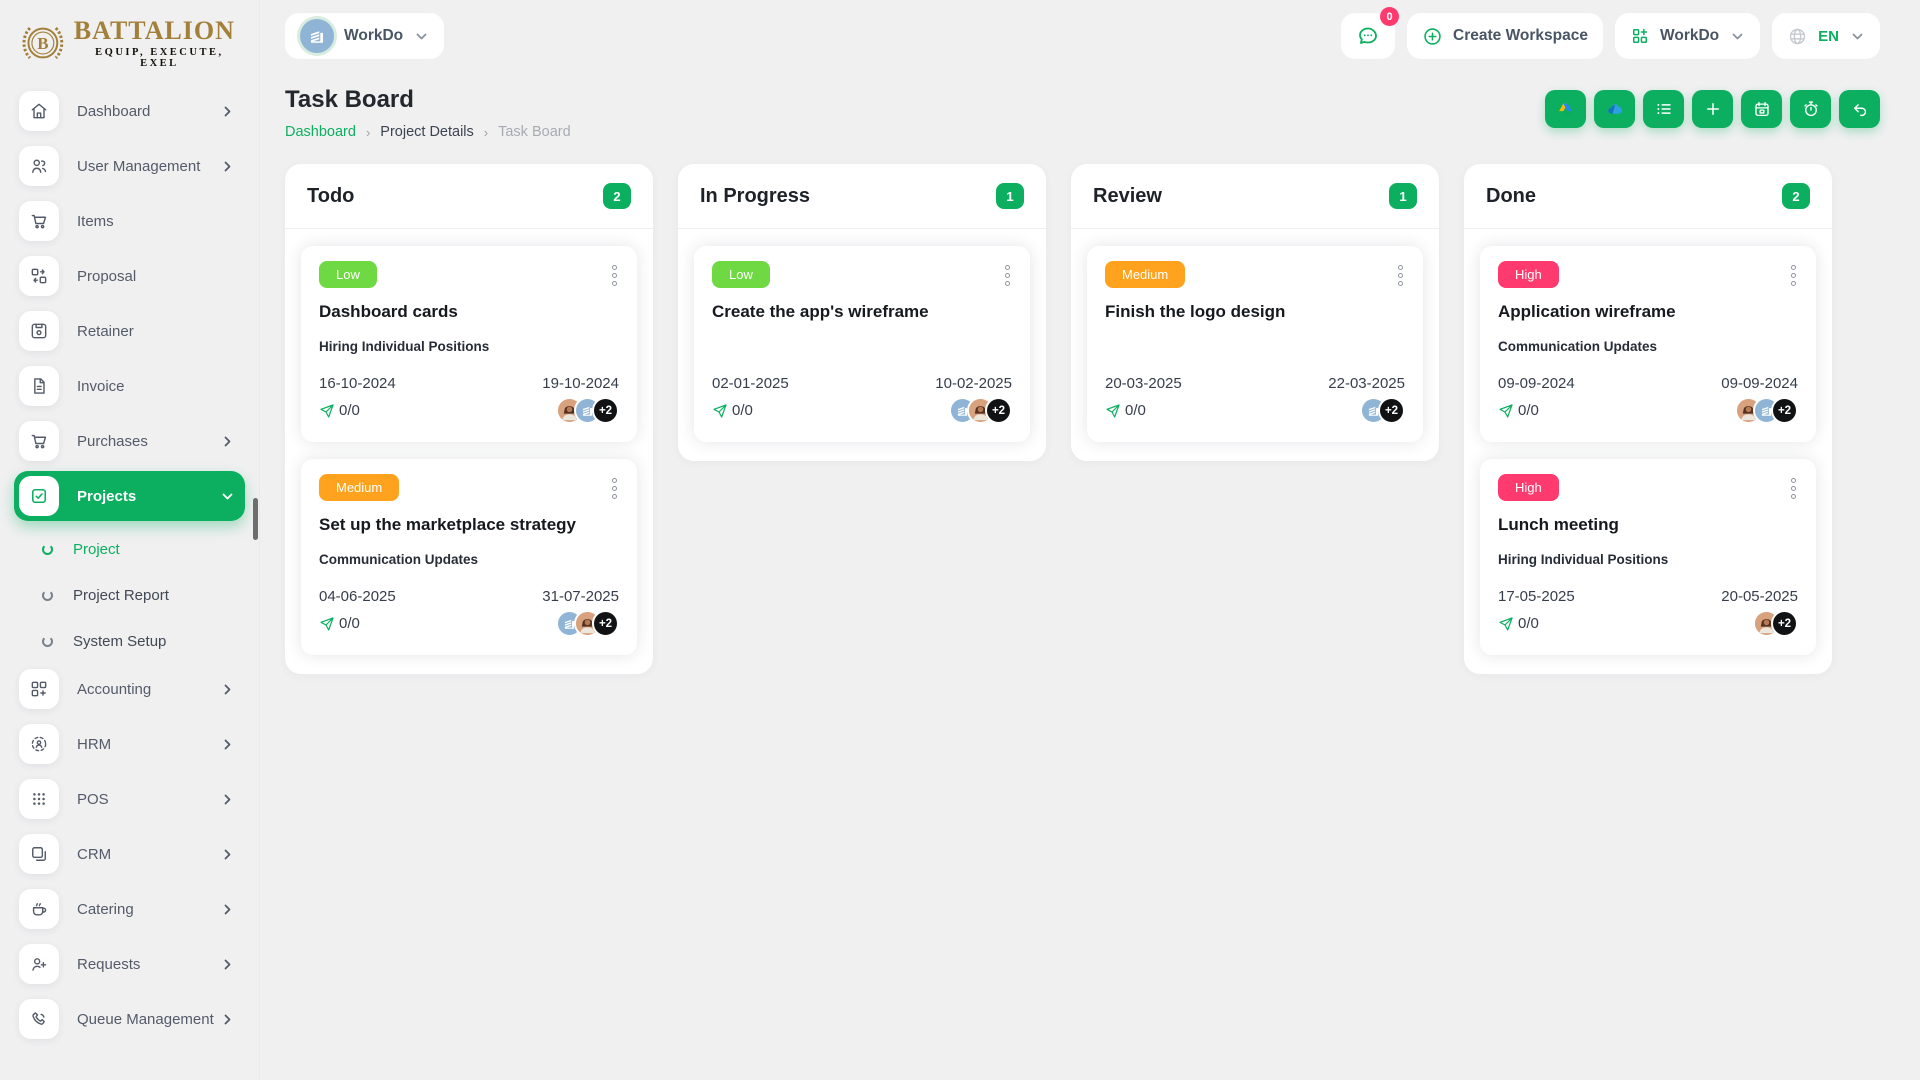 This screenshot has width=1920, height=1080. I want to click on sidebar-scrollbar, so click(255, 519).